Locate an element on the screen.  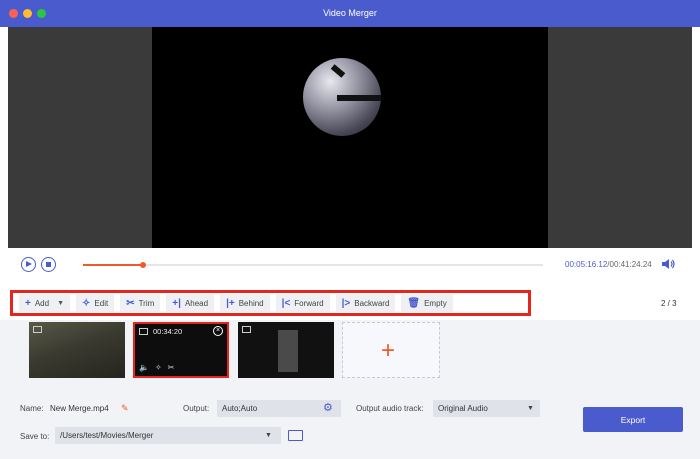
trash-icon: 🗑 is located at coordinates (414, 303).